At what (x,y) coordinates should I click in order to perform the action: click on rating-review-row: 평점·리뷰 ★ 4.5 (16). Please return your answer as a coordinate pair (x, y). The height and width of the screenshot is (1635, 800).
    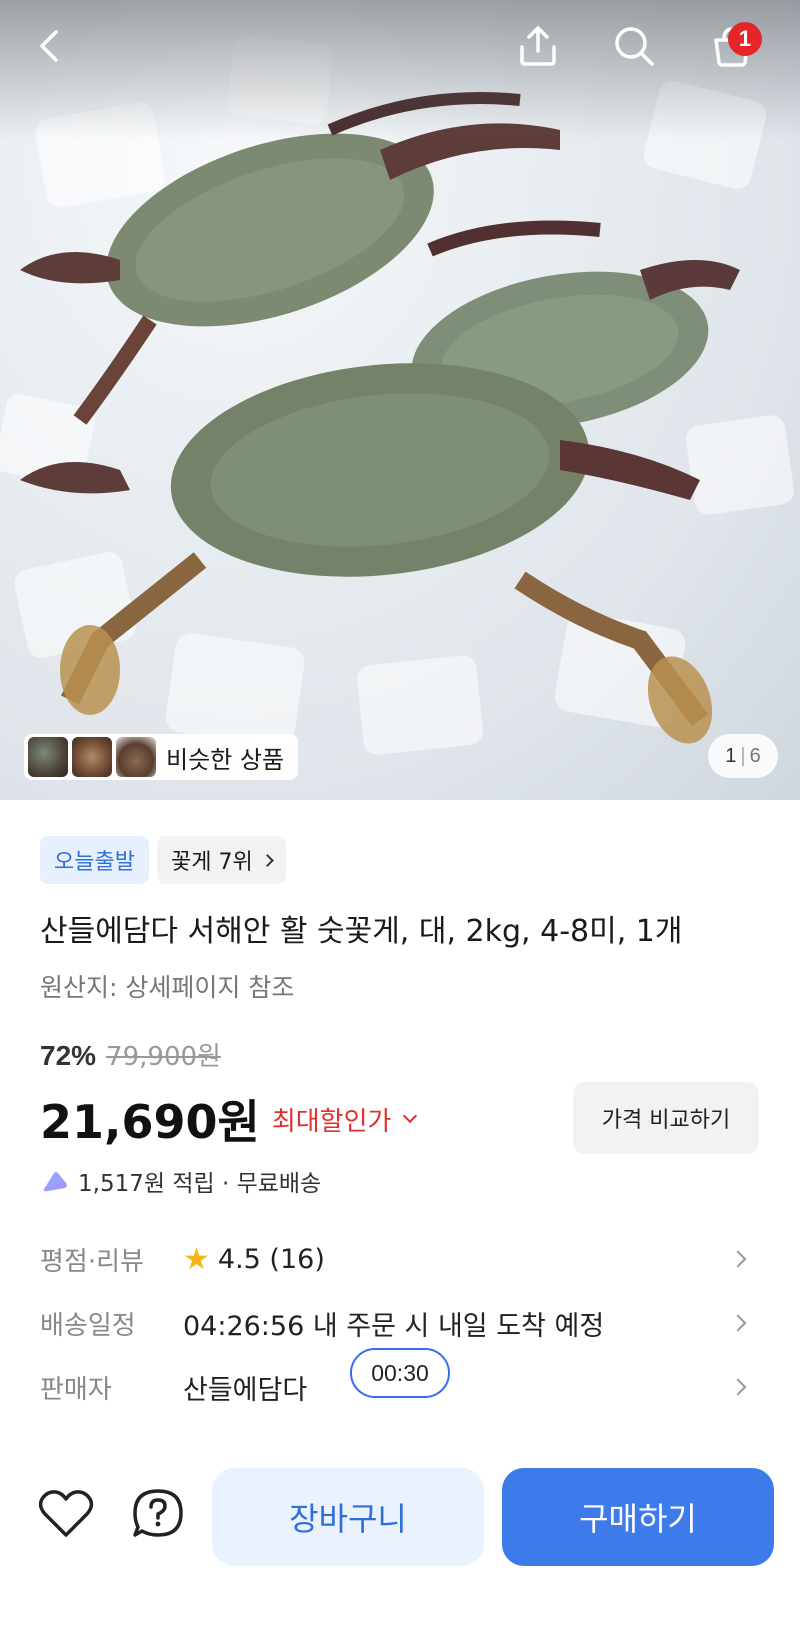
    Looking at the image, I should click on (400, 1259).